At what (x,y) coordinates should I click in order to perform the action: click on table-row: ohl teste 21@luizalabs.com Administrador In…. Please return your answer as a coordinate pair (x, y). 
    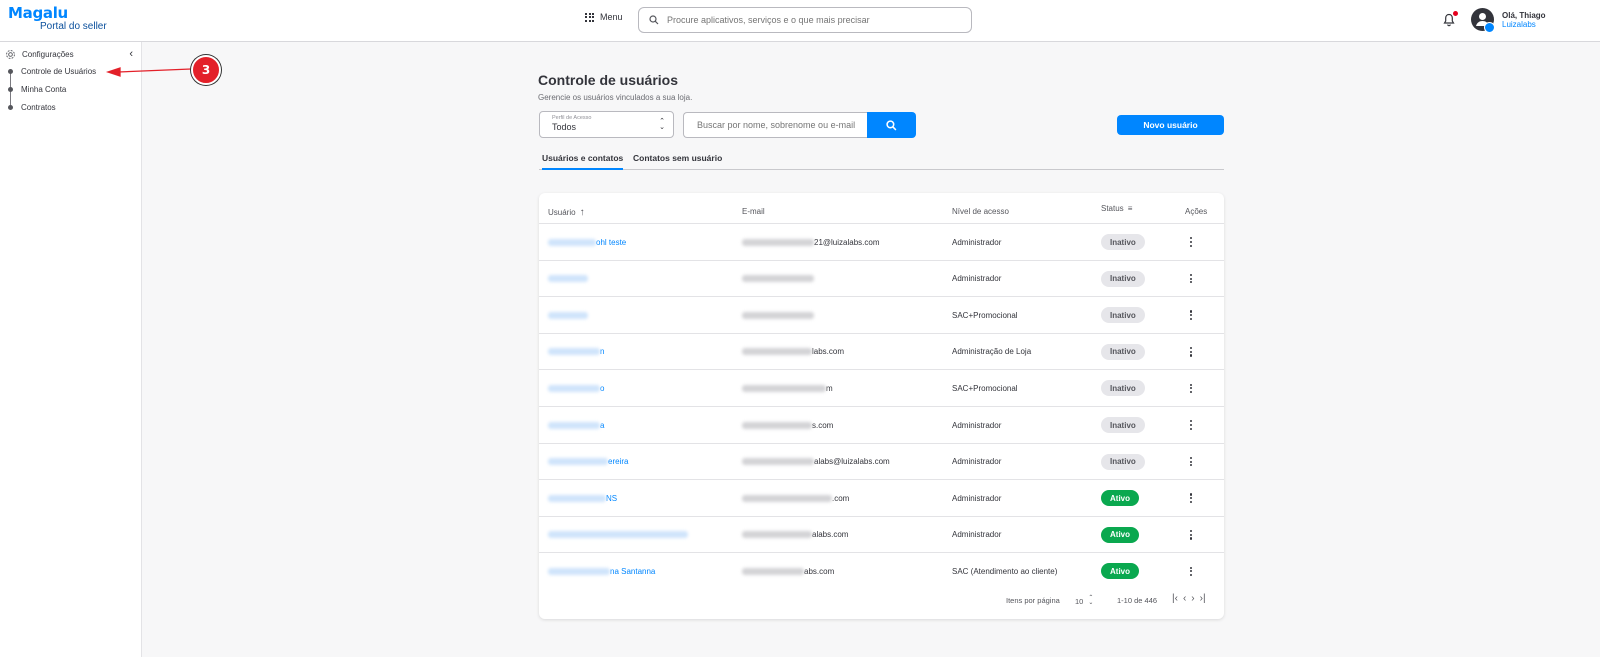
    Looking at the image, I should click on (881, 241).